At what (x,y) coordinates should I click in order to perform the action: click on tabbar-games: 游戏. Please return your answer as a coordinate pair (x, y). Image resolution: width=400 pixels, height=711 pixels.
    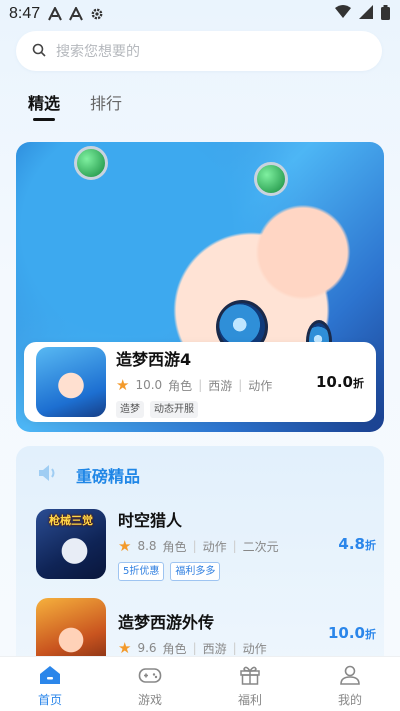
    Looking at the image, I should click on (150, 684).